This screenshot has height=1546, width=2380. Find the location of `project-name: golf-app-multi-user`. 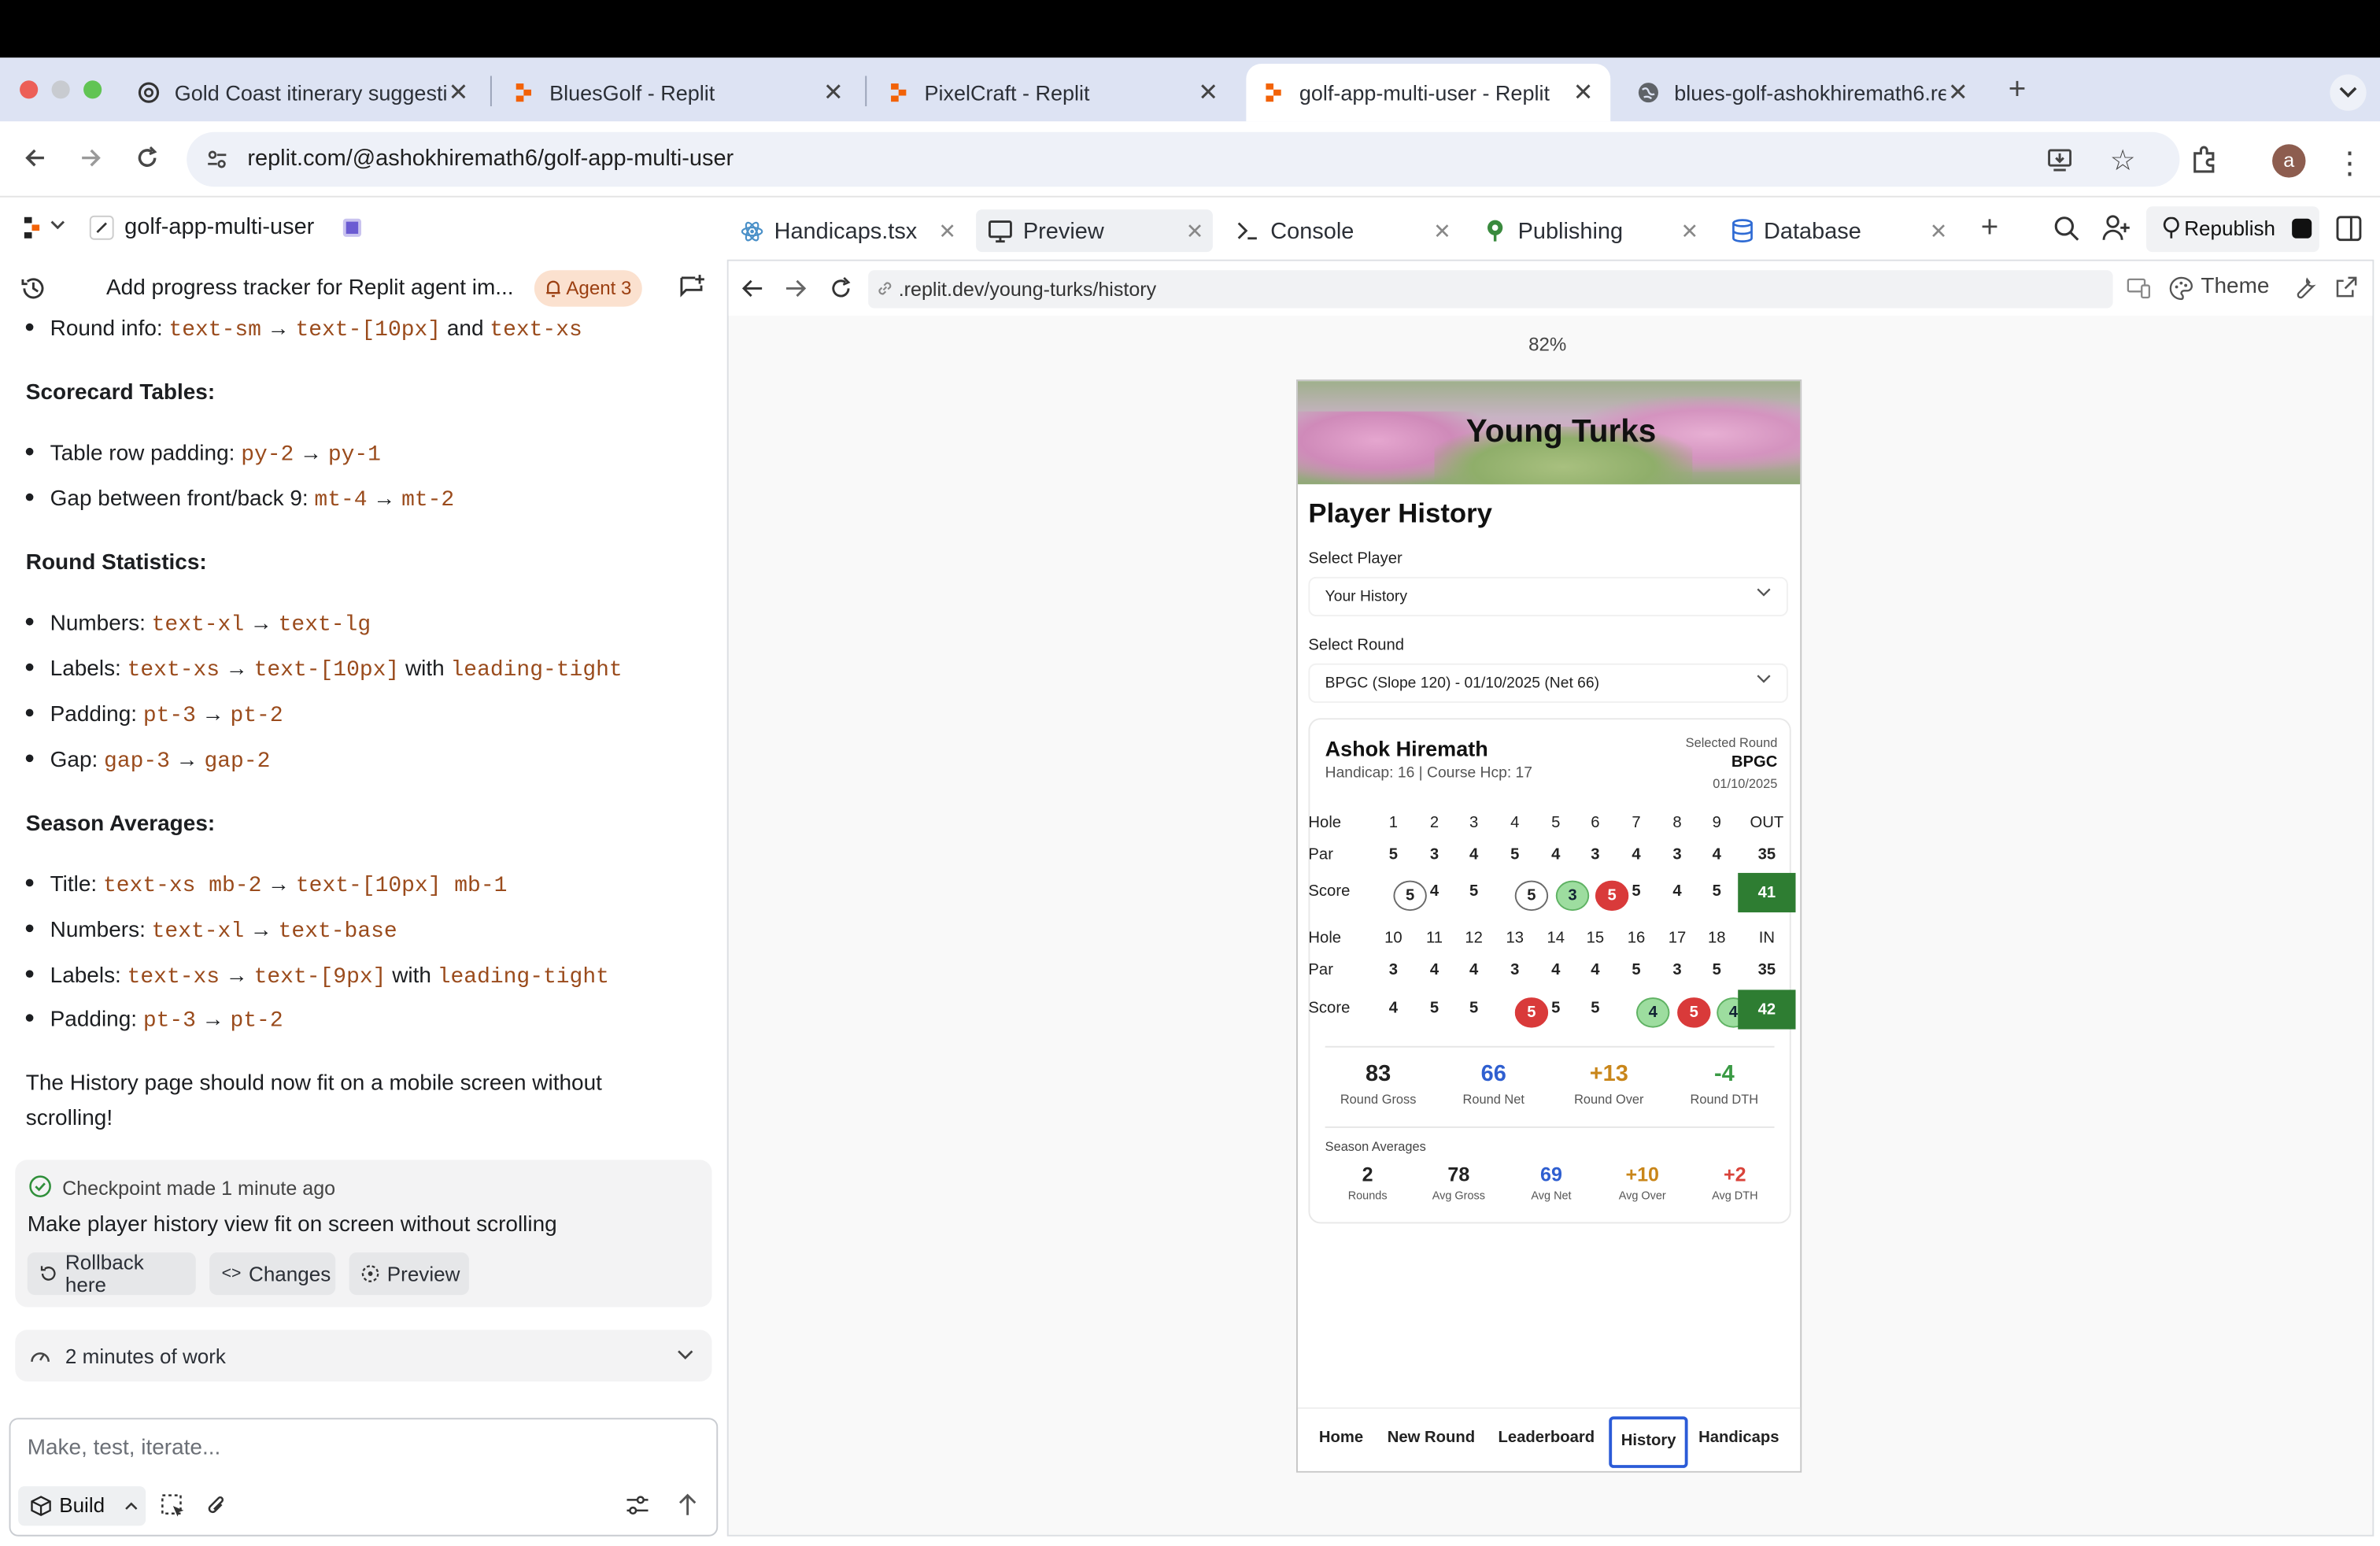

project-name: golf-app-multi-user is located at coordinates (219, 227).